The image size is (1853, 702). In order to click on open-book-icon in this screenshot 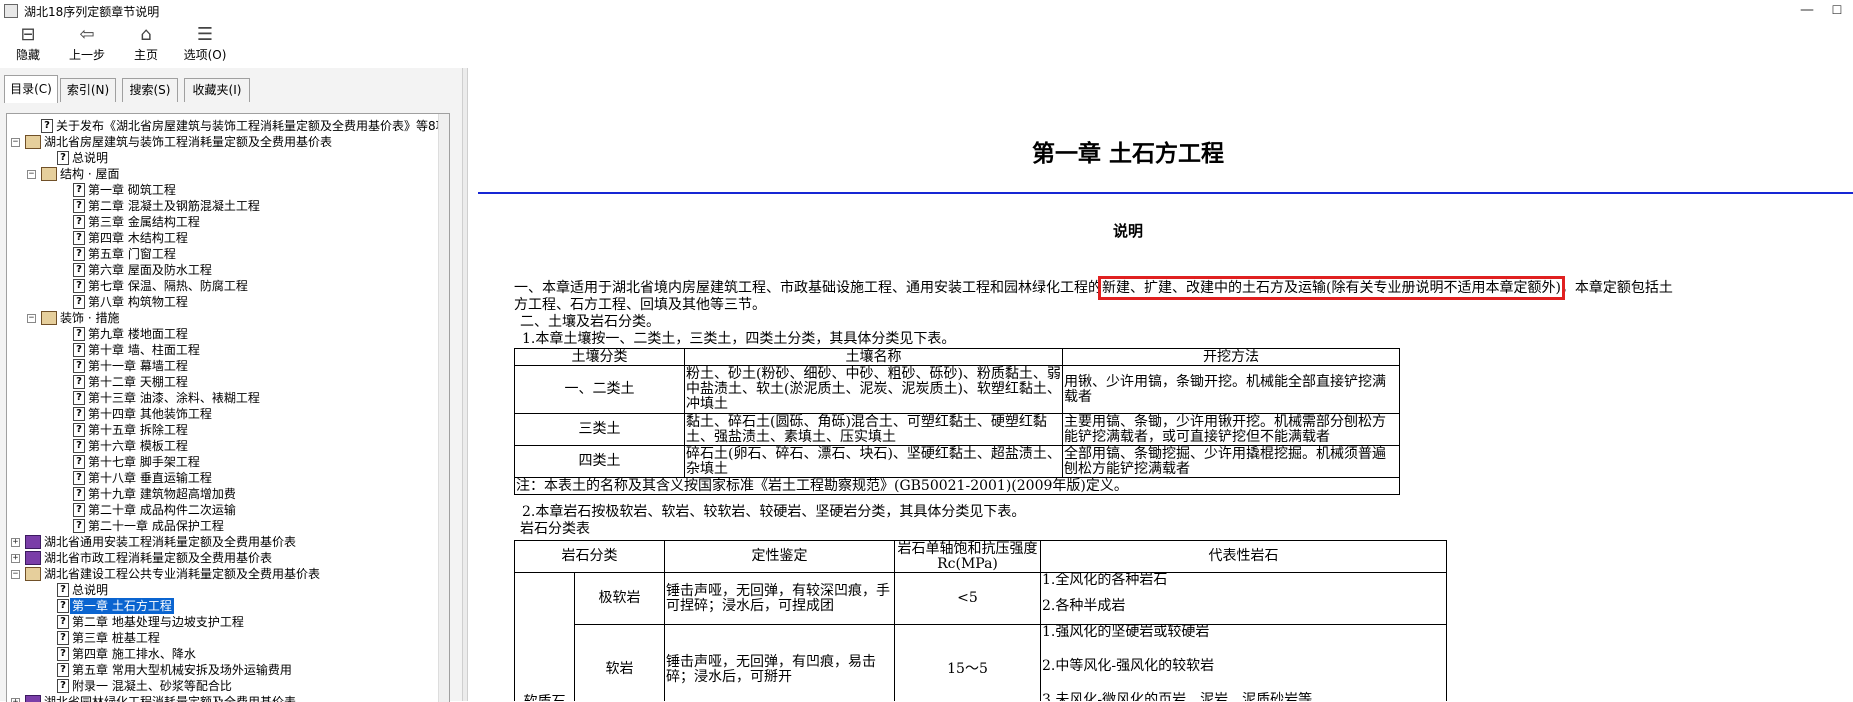, I will do `click(33, 574)`.